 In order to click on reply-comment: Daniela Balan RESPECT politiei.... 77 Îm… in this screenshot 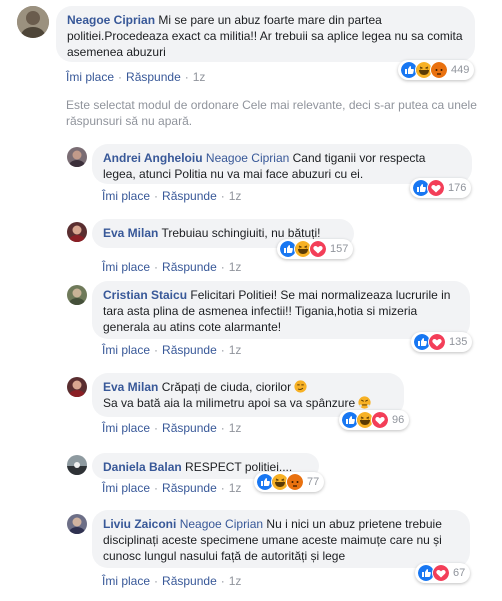, I will do `click(251, 476)`.